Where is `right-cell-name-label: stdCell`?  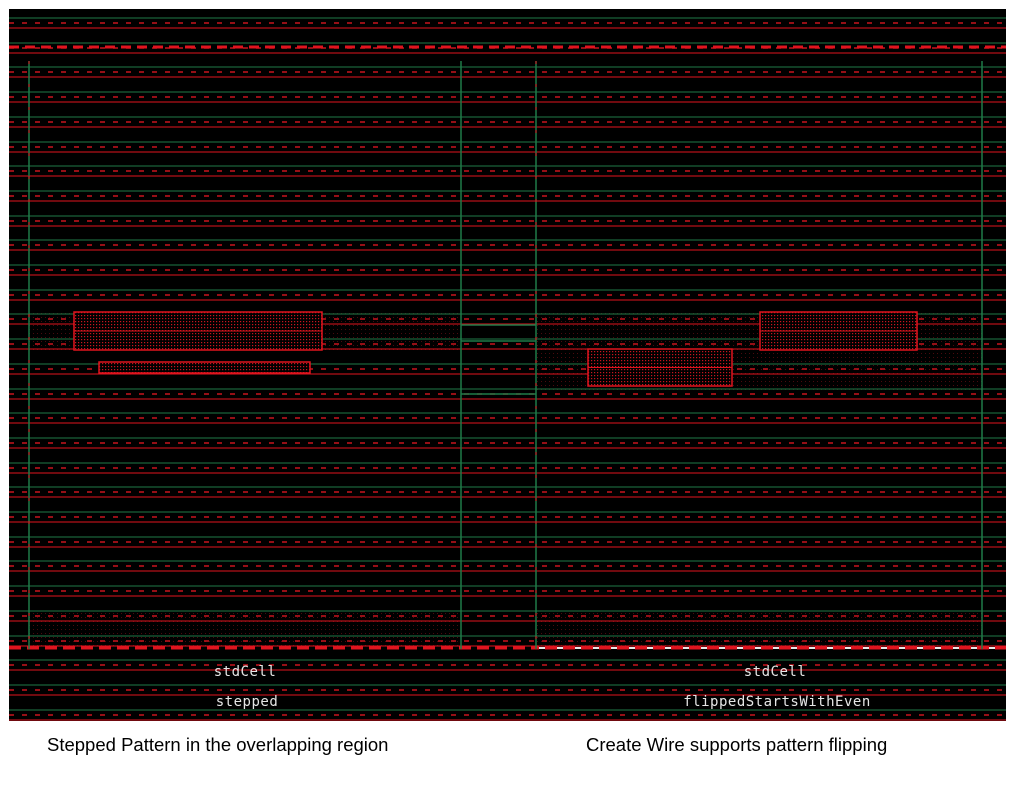 right-cell-name-label: stdCell is located at coordinates (775, 672).